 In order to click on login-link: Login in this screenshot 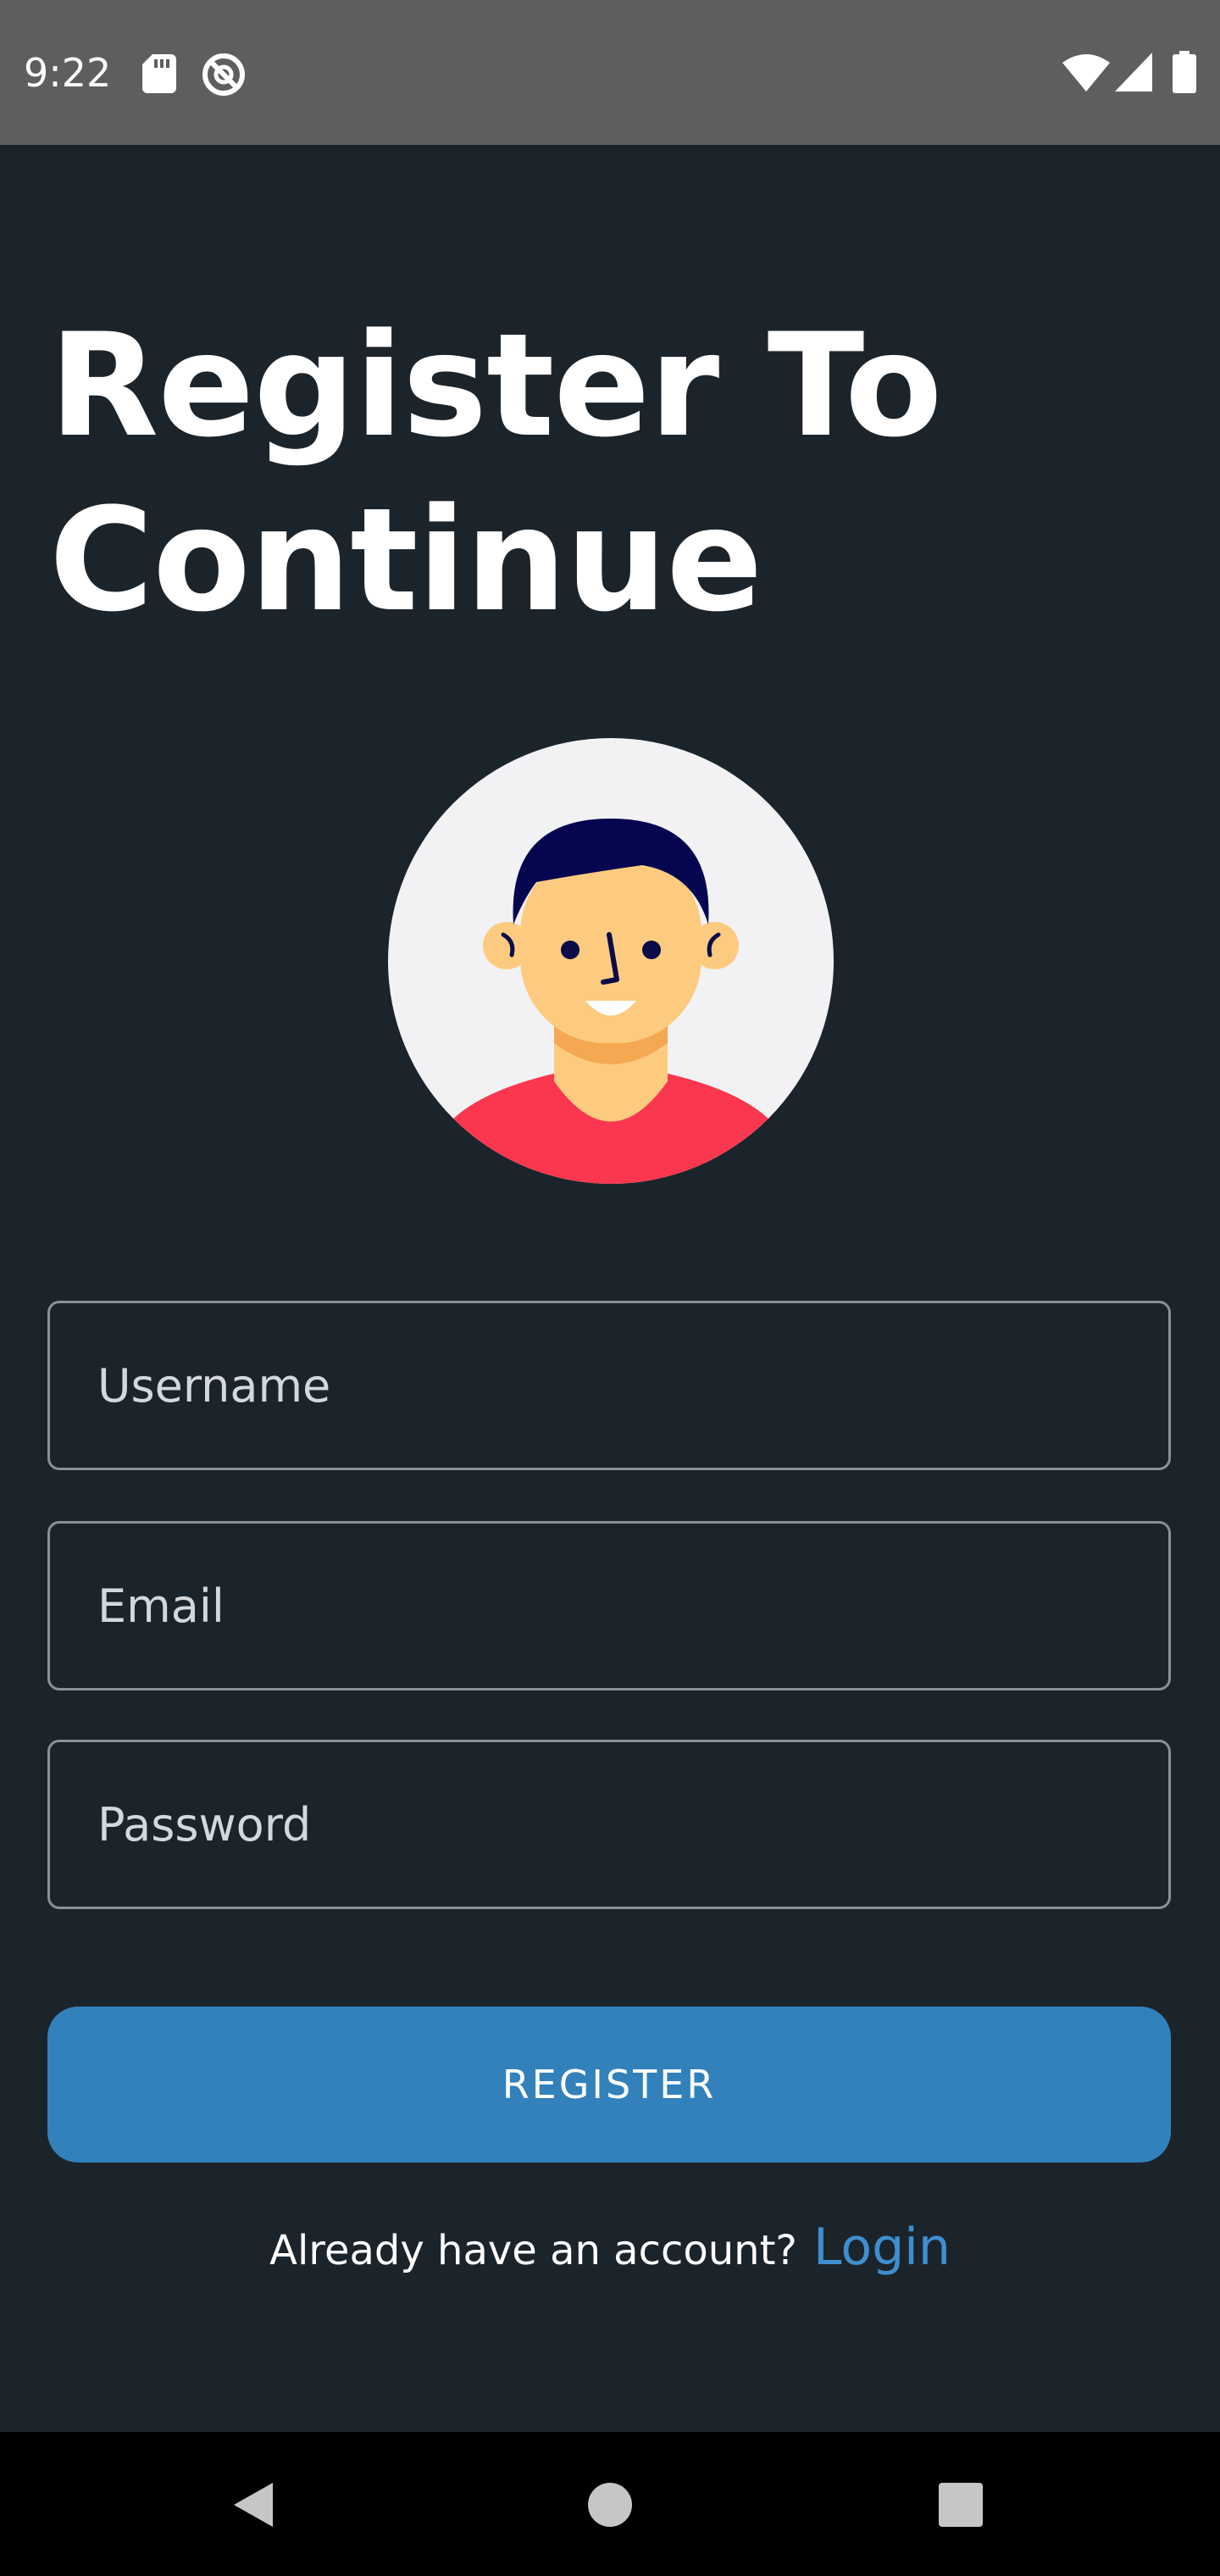, I will do `click(882, 2247)`.